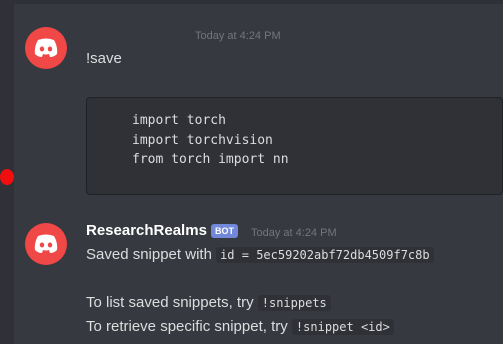  Describe the element at coordinates (342, 327) in the screenshot. I see `inline-code: !snippet <id>` at that location.